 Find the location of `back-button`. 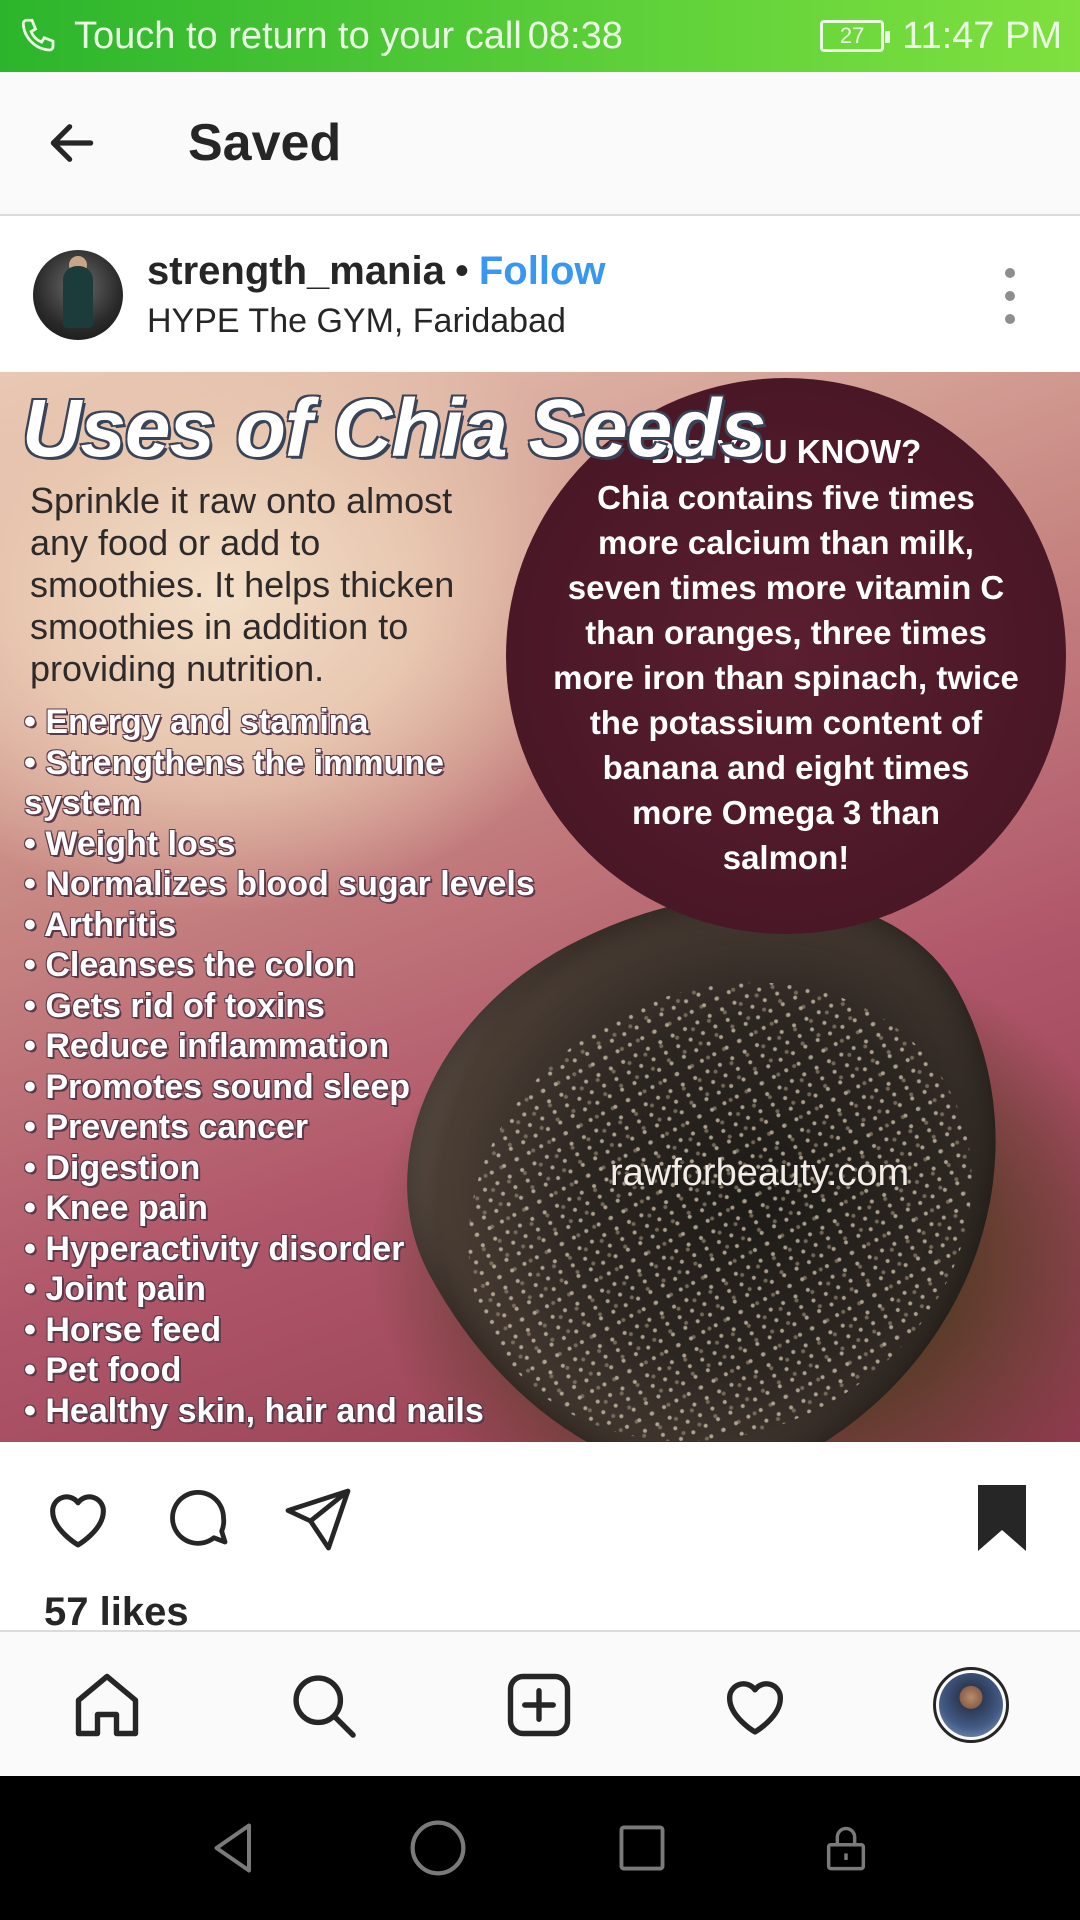

back-button is located at coordinates (72, 143).